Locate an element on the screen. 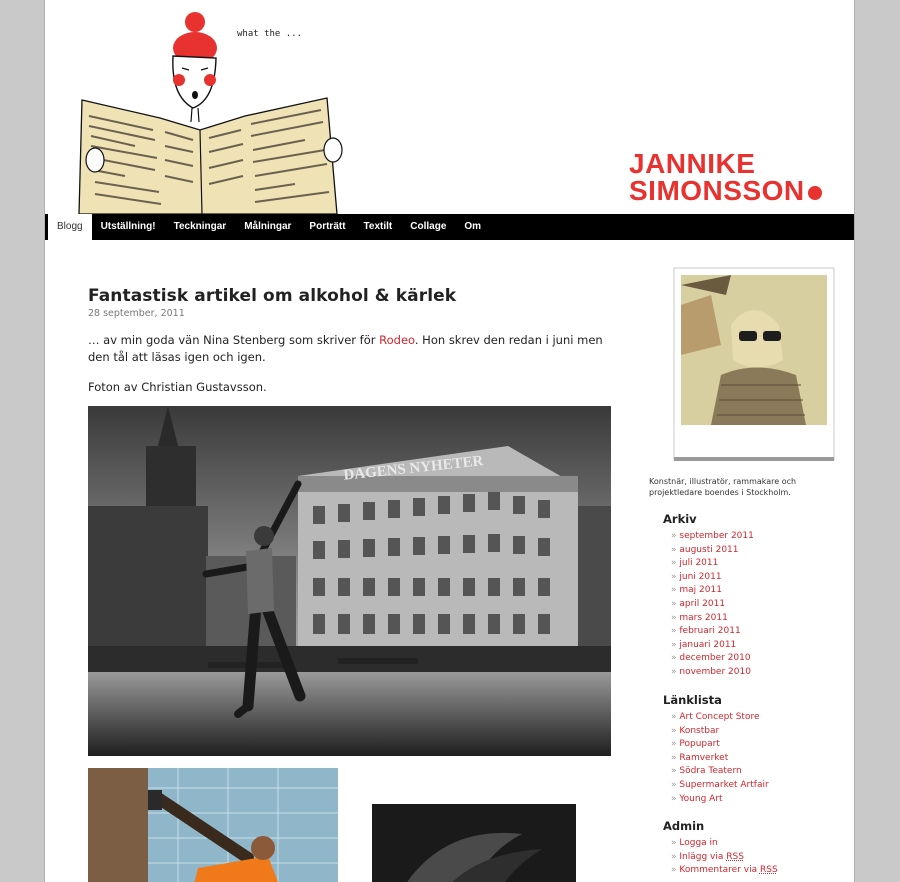  posts-rss-label: Inlägg via is located at coordinates (701, 856).